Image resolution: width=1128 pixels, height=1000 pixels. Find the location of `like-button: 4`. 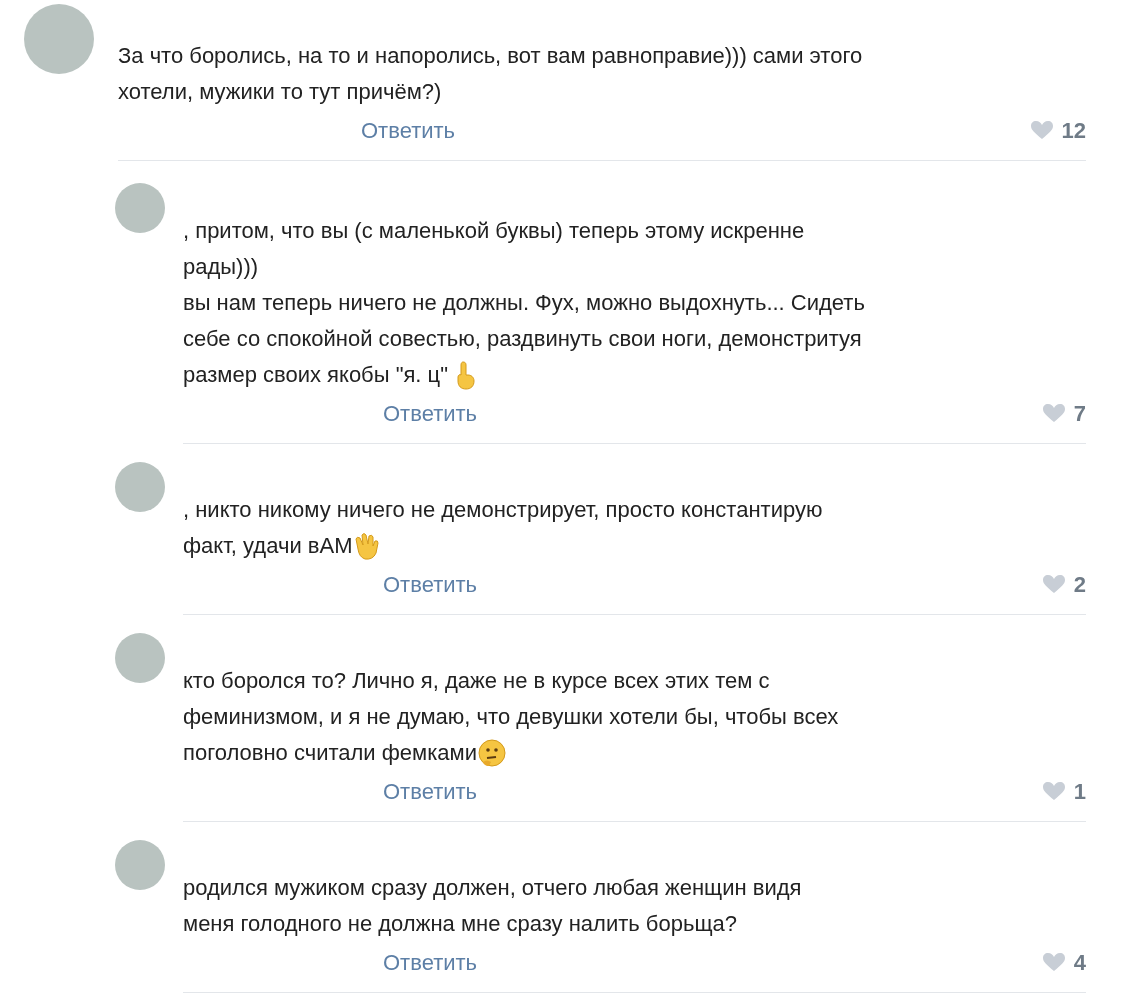

like-button: 4 is located at coordinates (1063, 962).